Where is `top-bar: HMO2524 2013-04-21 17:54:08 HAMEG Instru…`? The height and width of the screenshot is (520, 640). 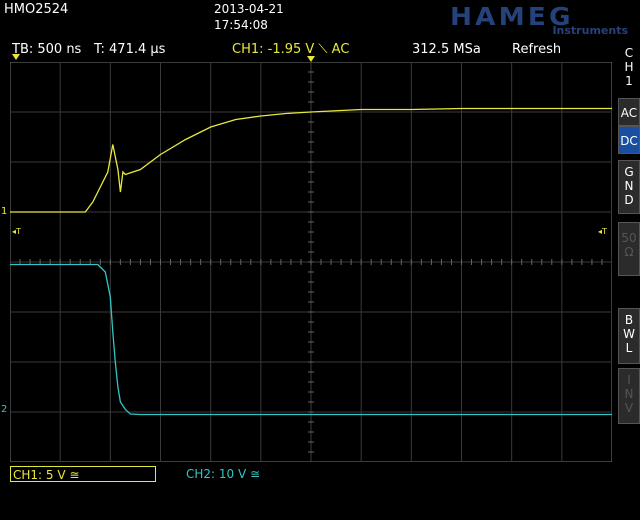 top-bar: HMO2524 2013-04-21 17:54:08 HAMEG Instru… is located at coordinates (320, 20).